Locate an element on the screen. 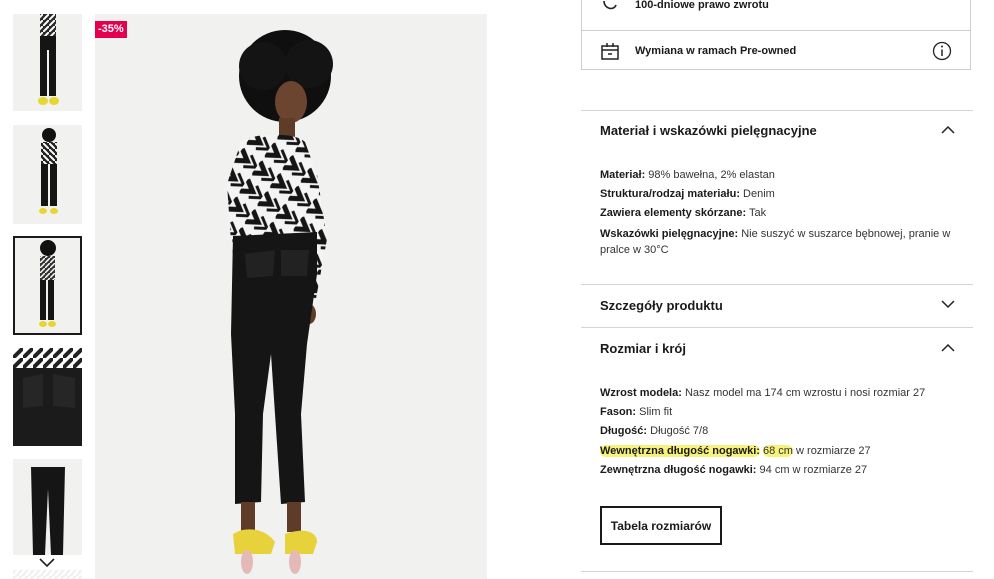  thumbnail-3-active is located at coordinates (47, 285).